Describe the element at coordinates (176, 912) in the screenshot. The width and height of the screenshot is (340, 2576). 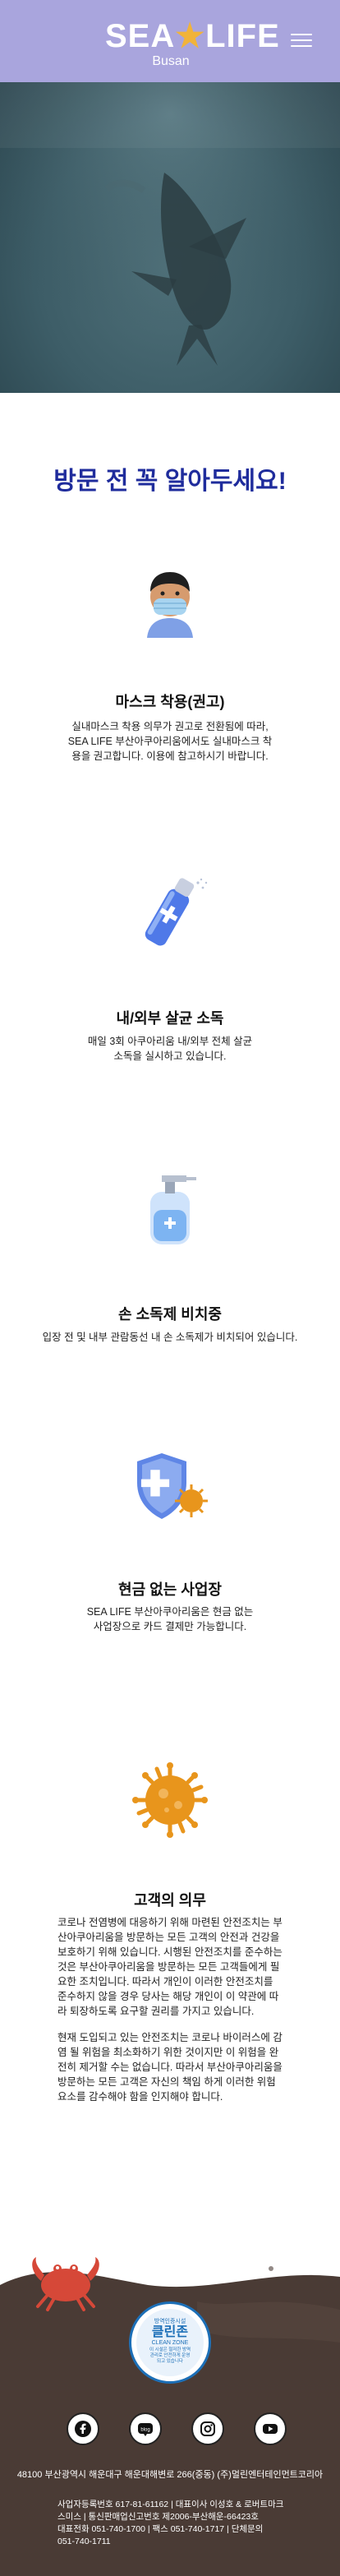
I see `disinfectant-spray-icon` at that location.